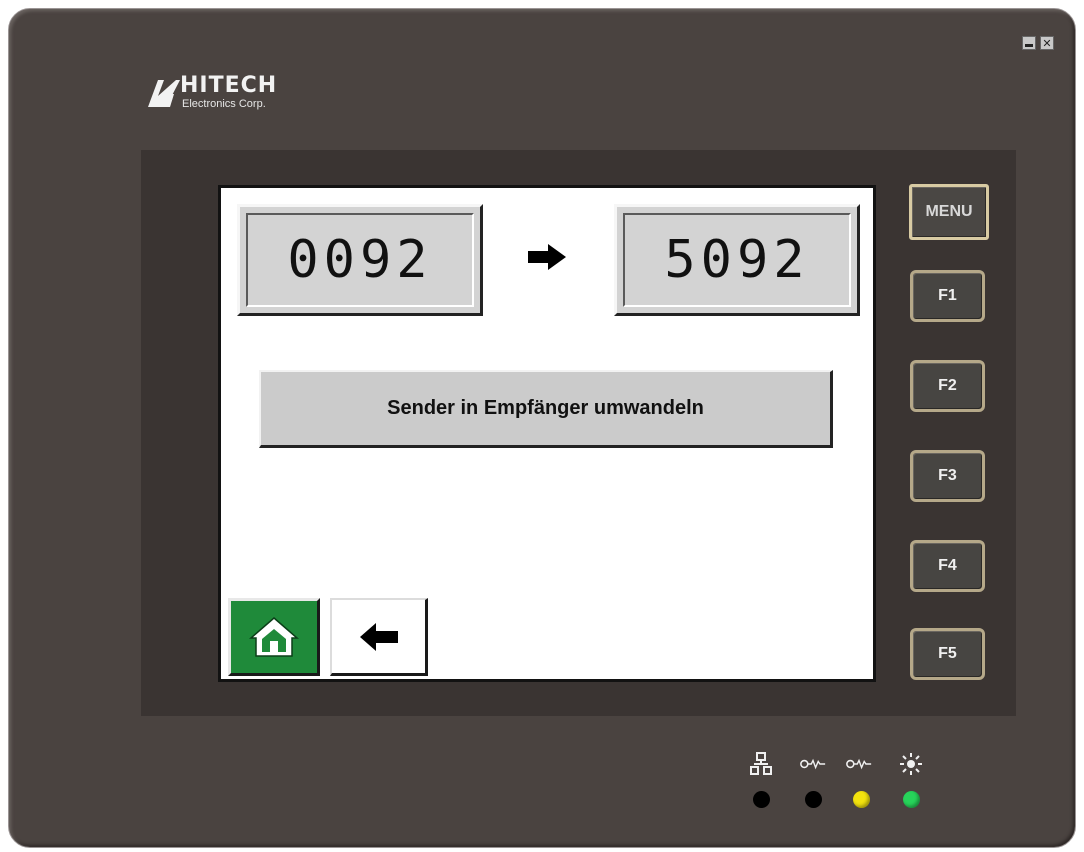  I want to click on arrow-left-icon, so click(378, 636).